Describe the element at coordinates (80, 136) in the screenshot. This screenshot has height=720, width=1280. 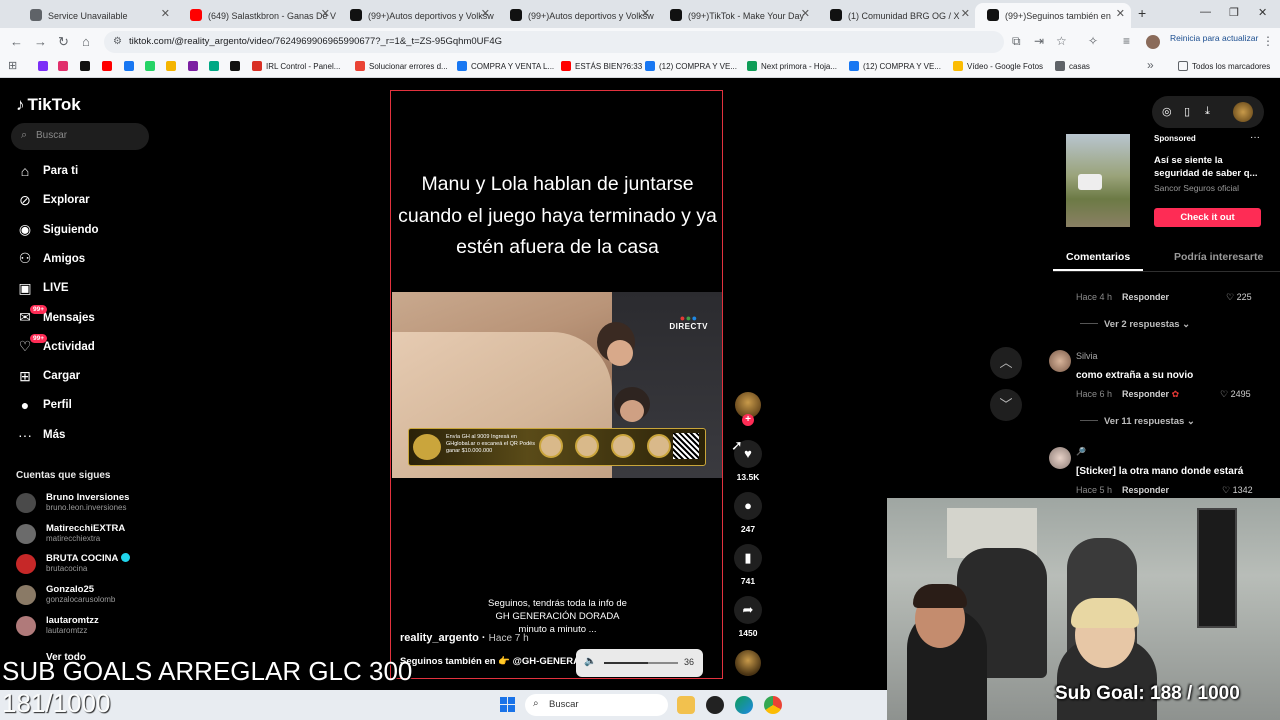
I see `search-input: ⌕ Buscar` at that location.